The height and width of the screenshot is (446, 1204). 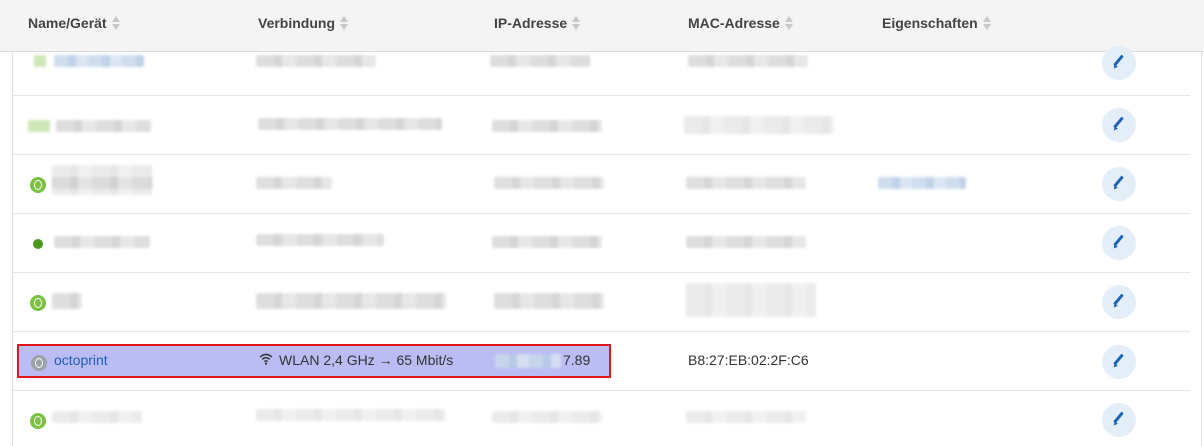 What do you see at coordinates (577, 360) in the screenshot?
I see `ip-address-suffix: 7.89` at bounding box center [577, 360].